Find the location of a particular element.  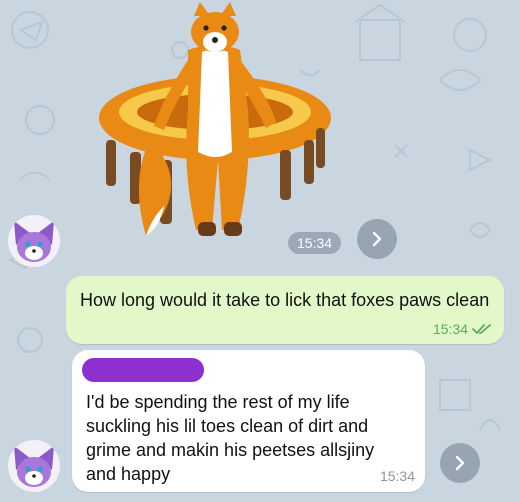

incoming-message-time: 15:34 is located at coordinates (397, 476).